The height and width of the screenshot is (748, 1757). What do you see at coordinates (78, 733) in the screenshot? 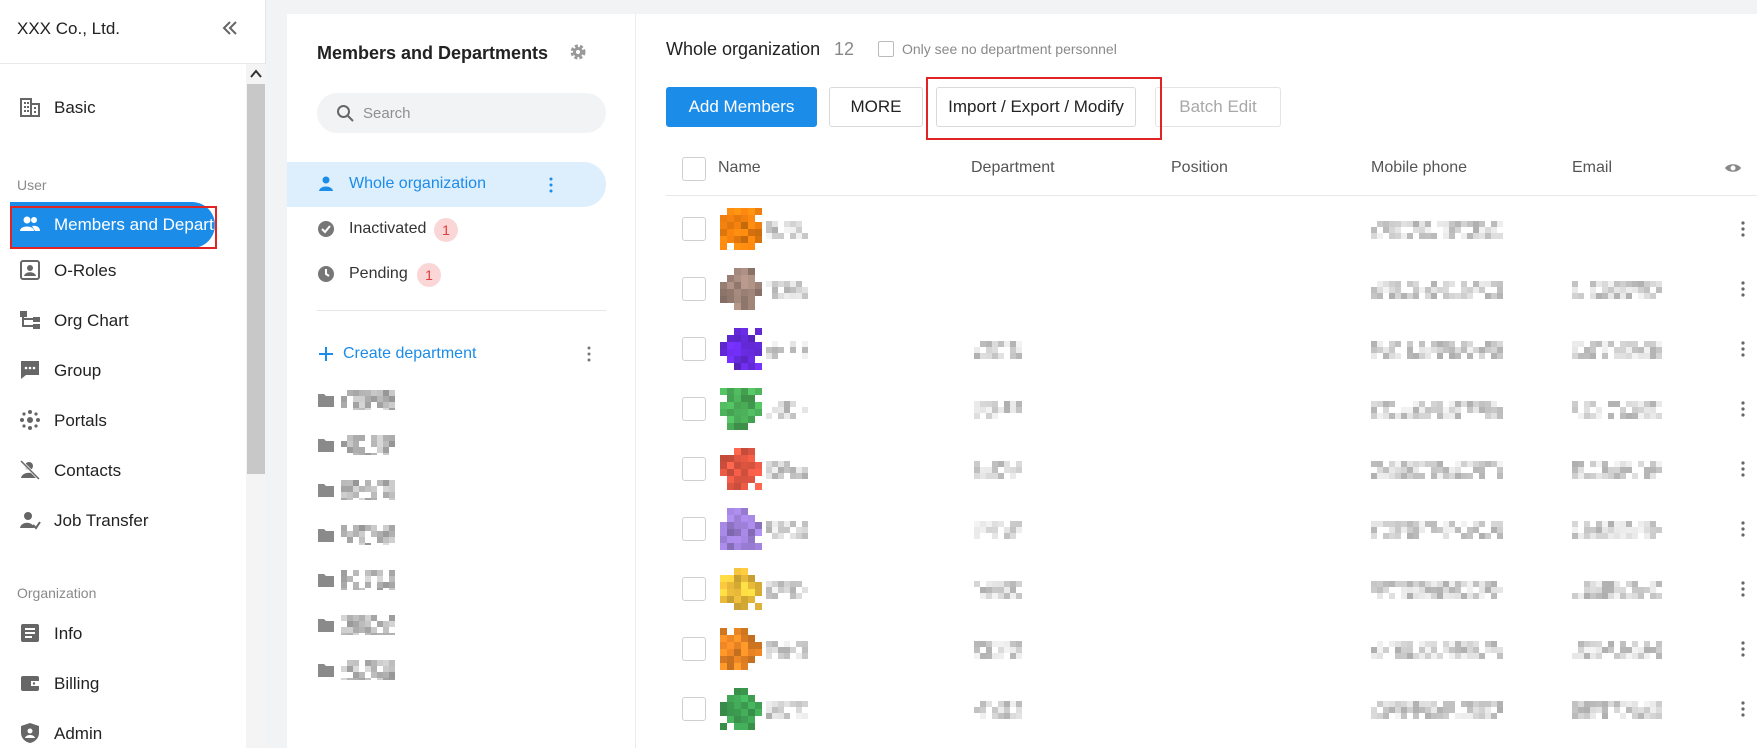
I see `sidebar-item-label: Admin` at bounding box center [78, 733].